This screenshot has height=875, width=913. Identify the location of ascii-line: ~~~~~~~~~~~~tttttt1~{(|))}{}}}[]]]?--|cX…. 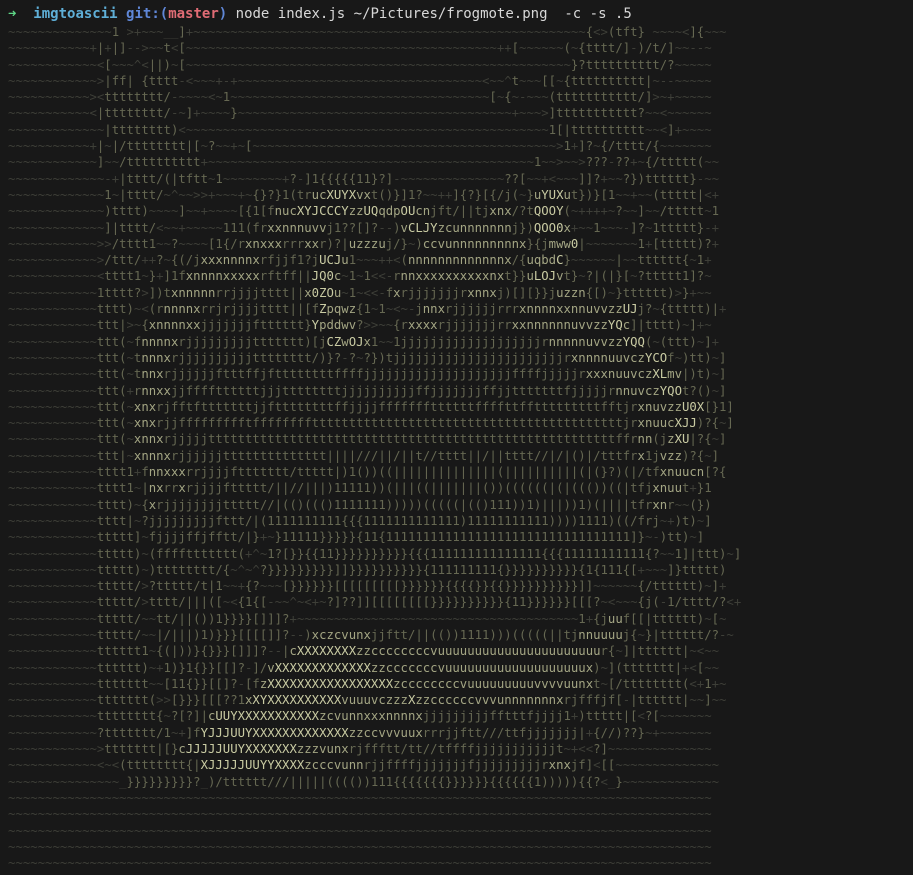
(363, 651).